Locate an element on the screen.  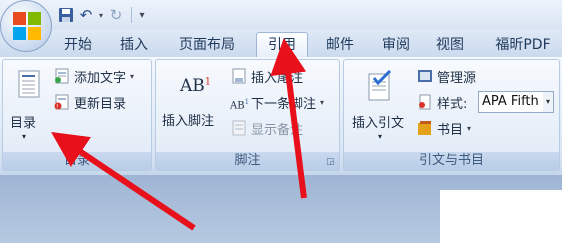
show-notes-label: 显示备注 is located at coordinates (277, 130).